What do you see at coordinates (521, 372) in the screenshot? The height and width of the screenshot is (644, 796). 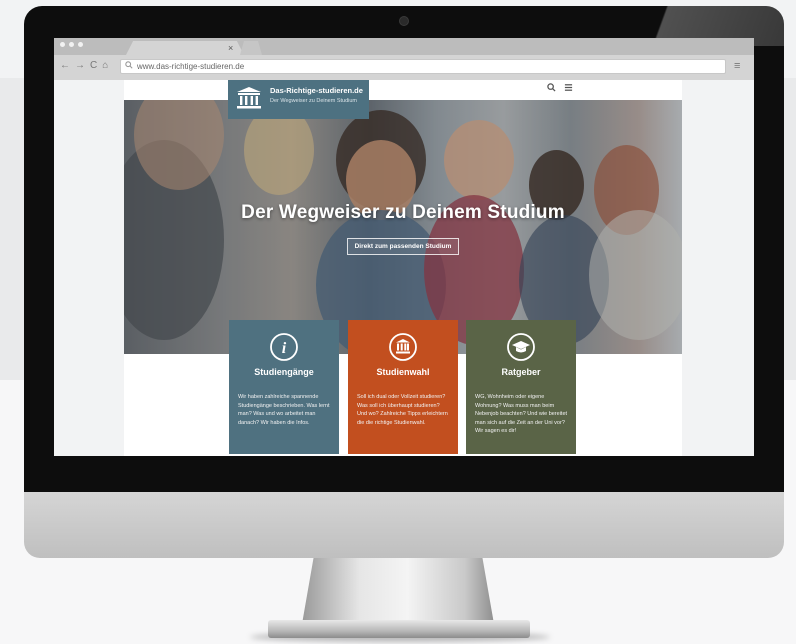 I see `card-title: Ratgeber` at bounding box center [521, 372].